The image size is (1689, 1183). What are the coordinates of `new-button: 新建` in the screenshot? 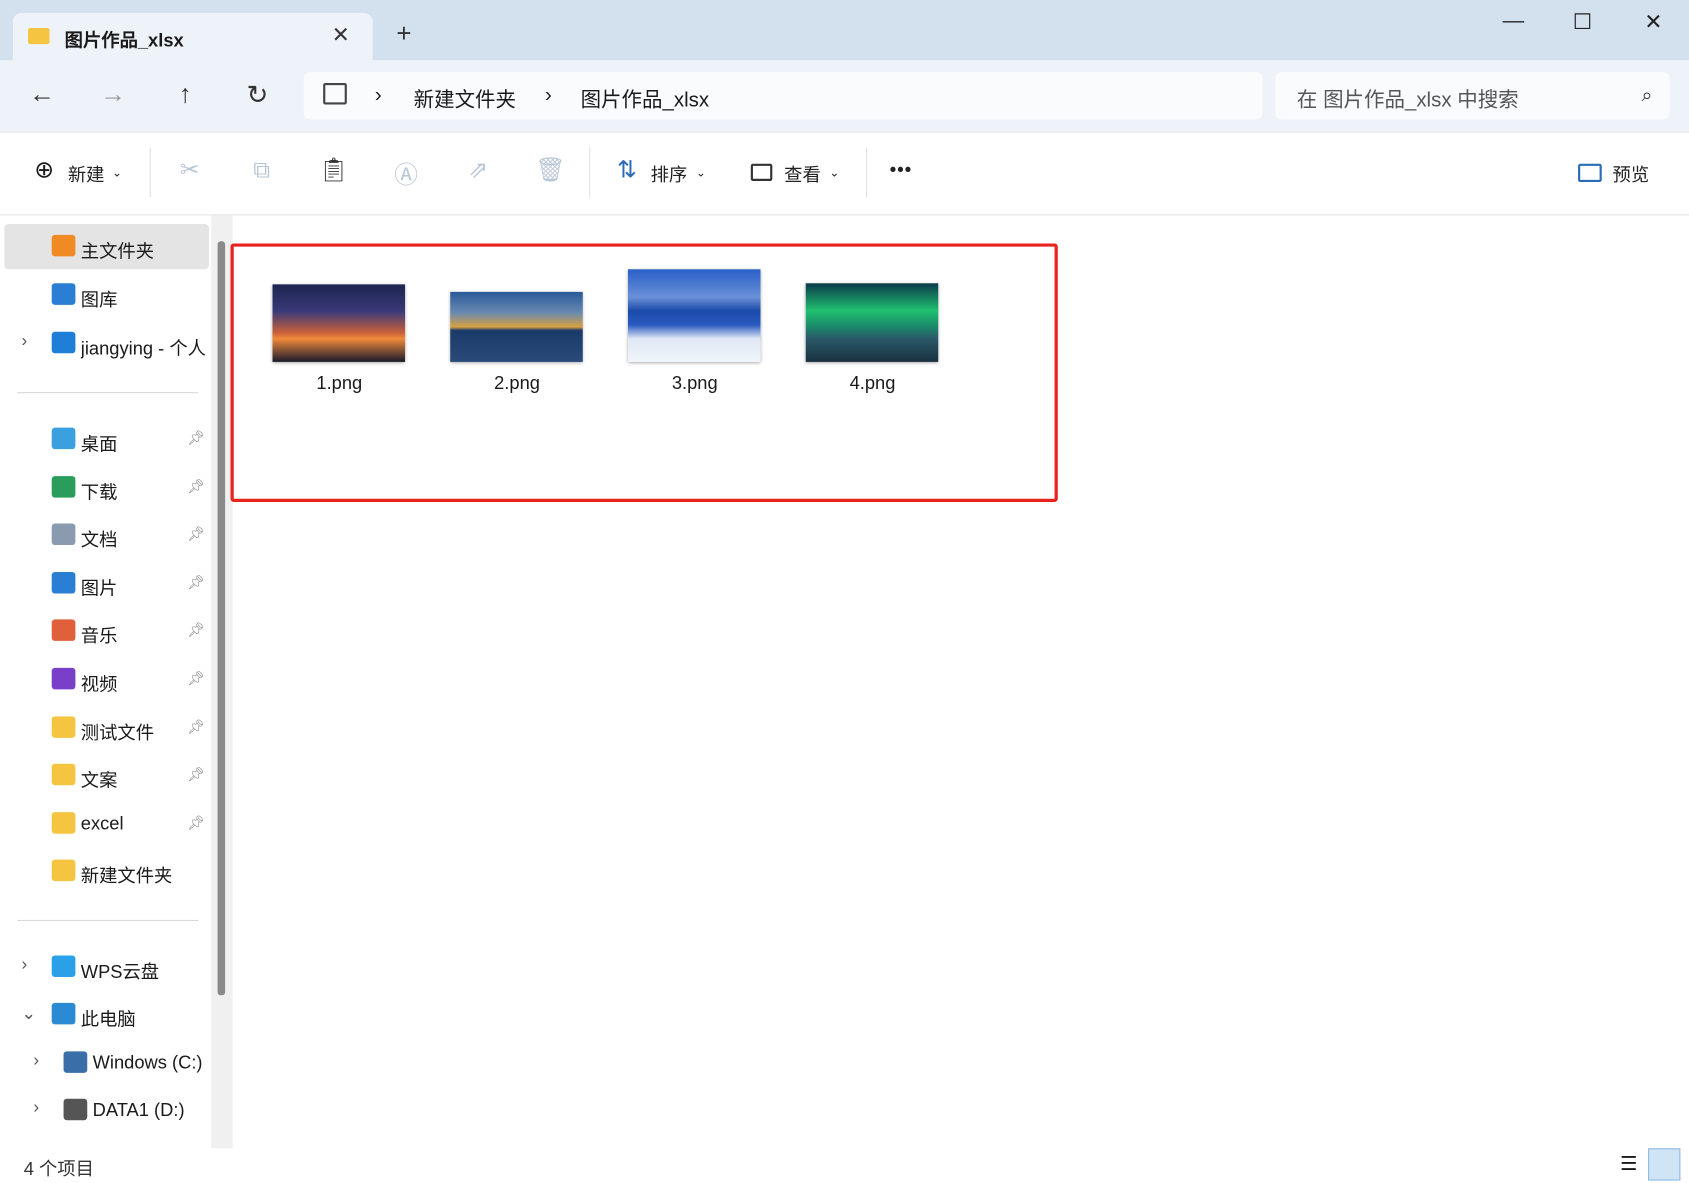 It's located at (86, 172).